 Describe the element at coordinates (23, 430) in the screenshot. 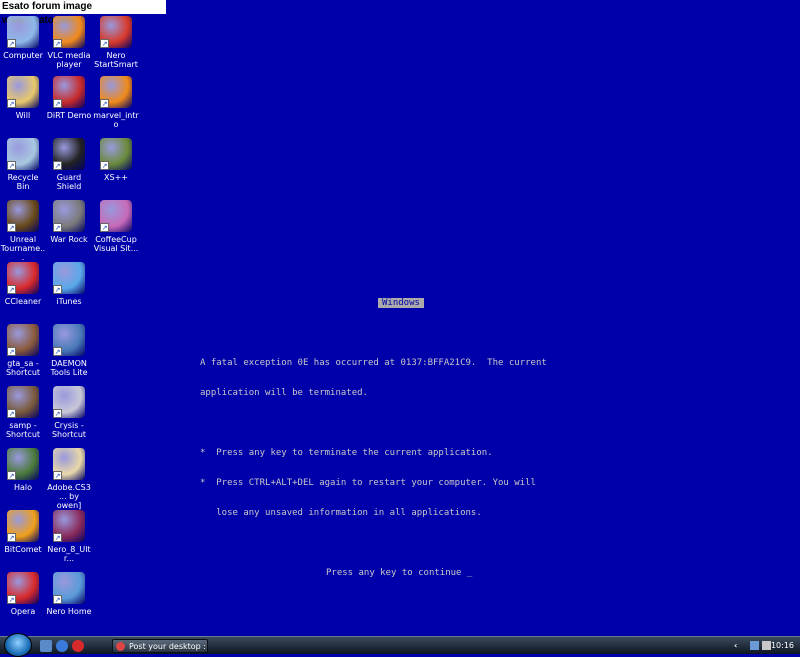

I see `desktop-shortcut-label: samp - Shortcut` at that location.